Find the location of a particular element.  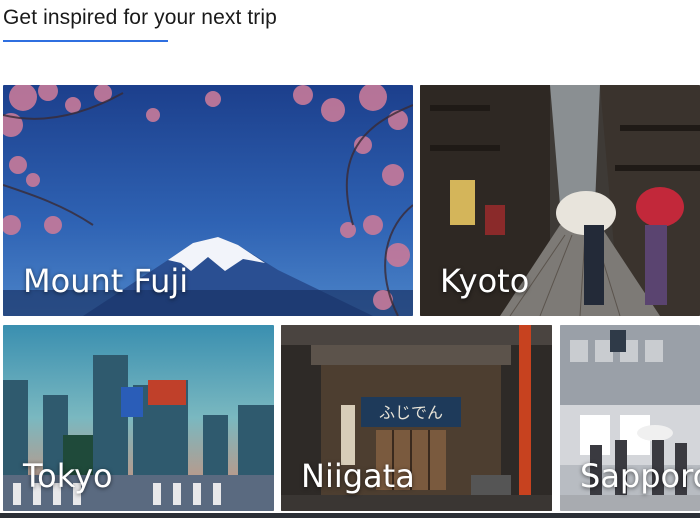

destination-card-niigata: ふじでん Niigata is located at coordinates (416, 418).